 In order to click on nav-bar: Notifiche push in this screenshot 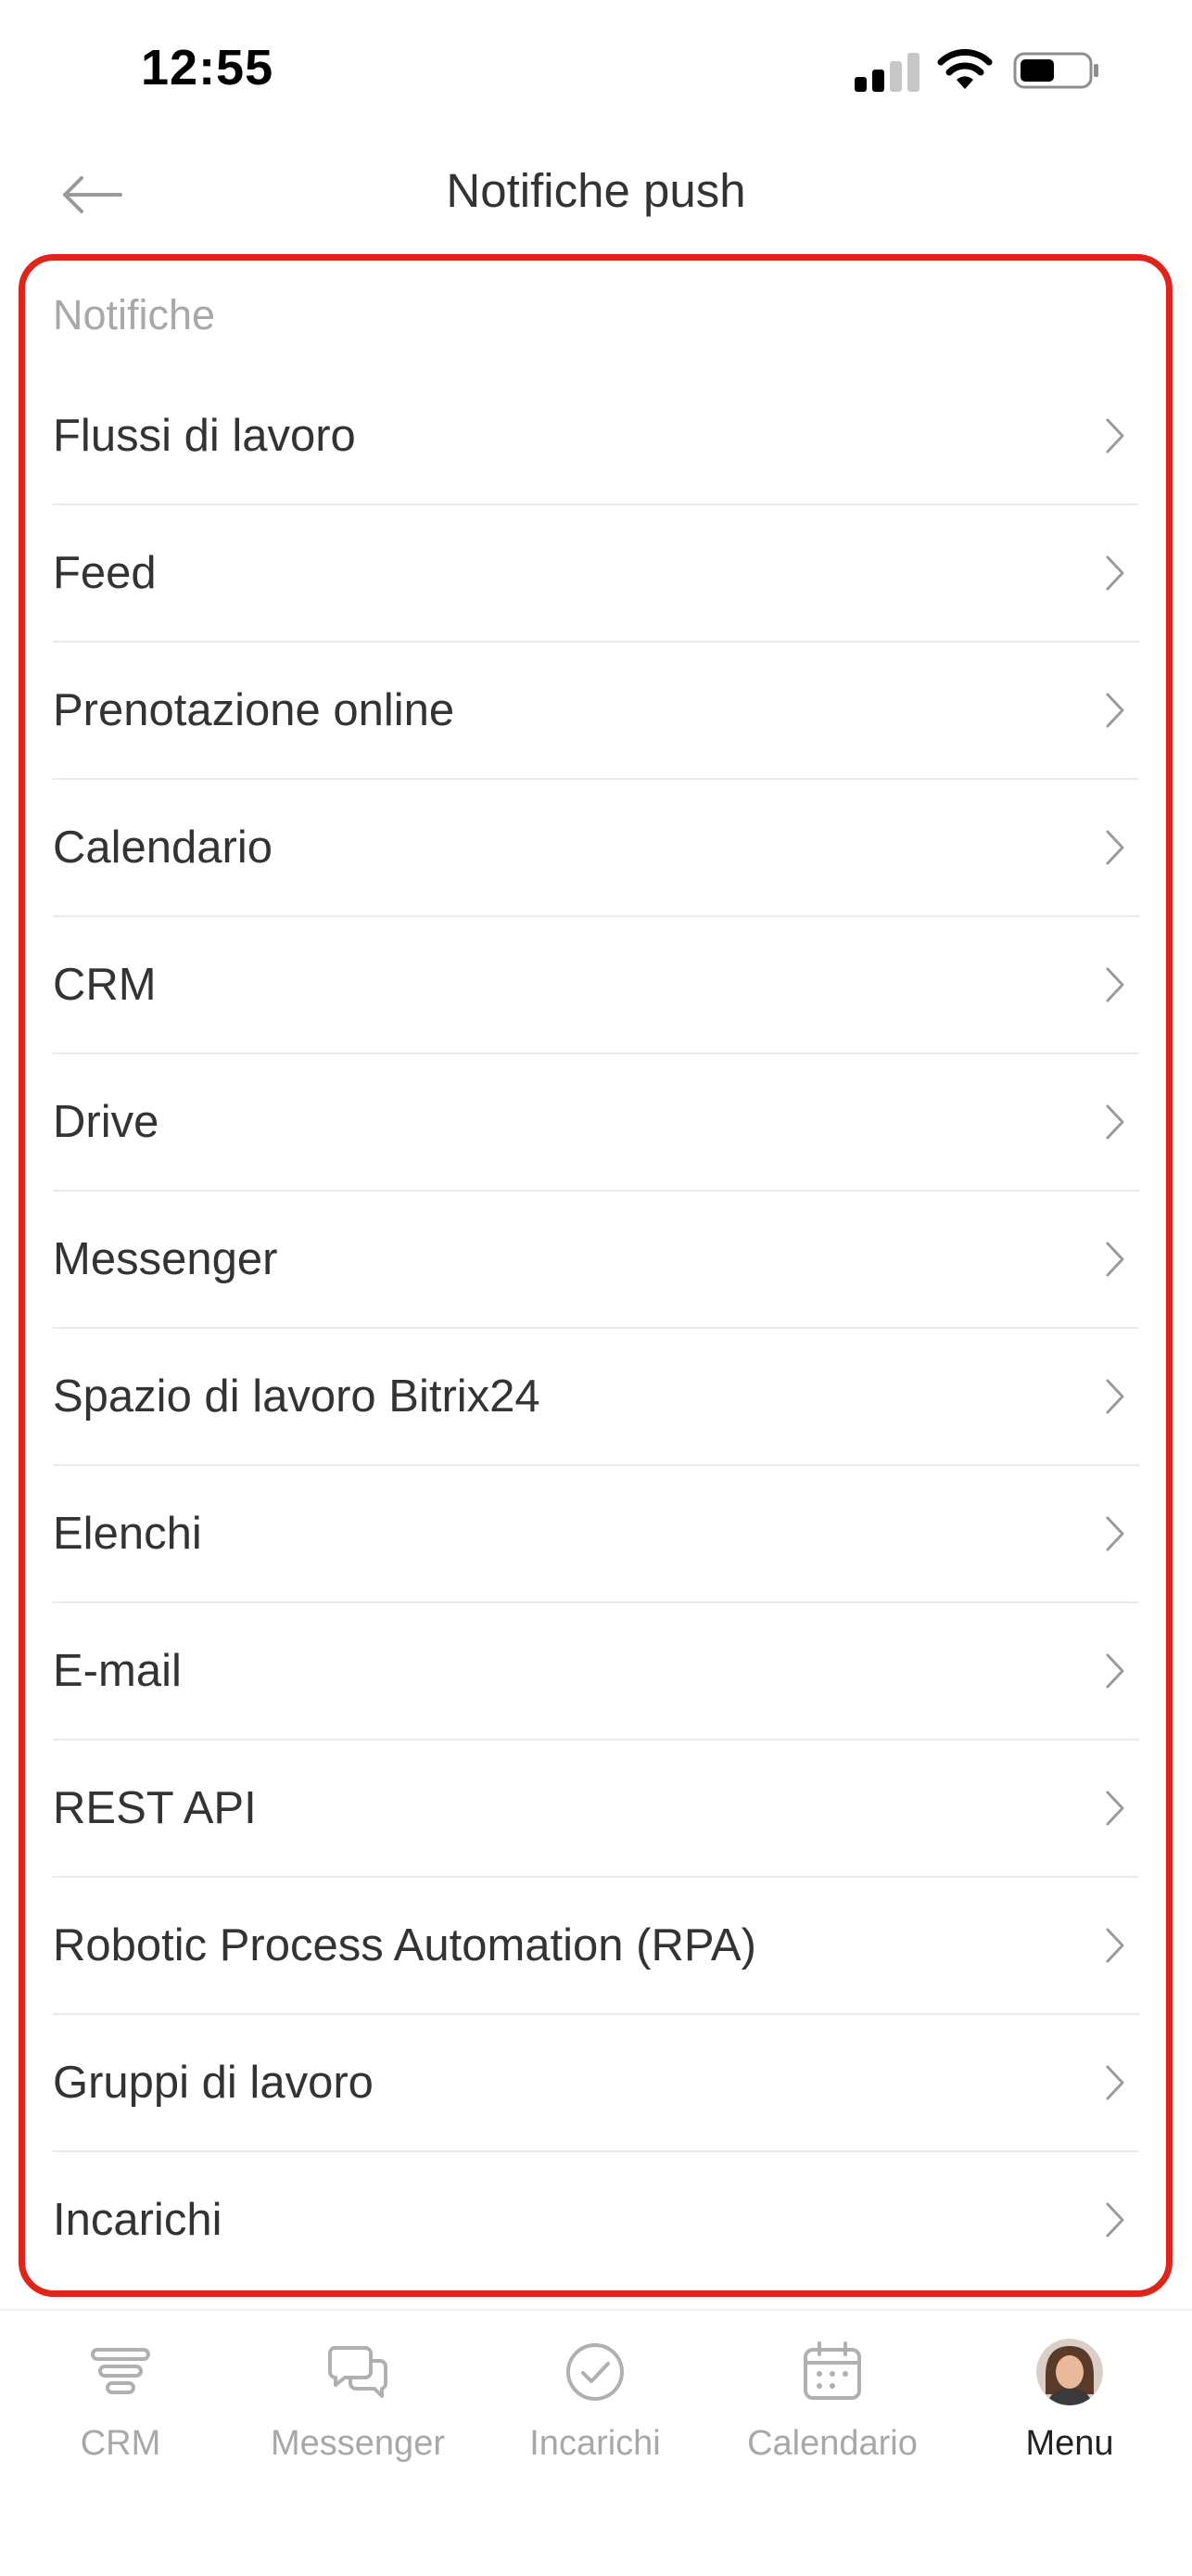, I will do `click(596, 192)`.